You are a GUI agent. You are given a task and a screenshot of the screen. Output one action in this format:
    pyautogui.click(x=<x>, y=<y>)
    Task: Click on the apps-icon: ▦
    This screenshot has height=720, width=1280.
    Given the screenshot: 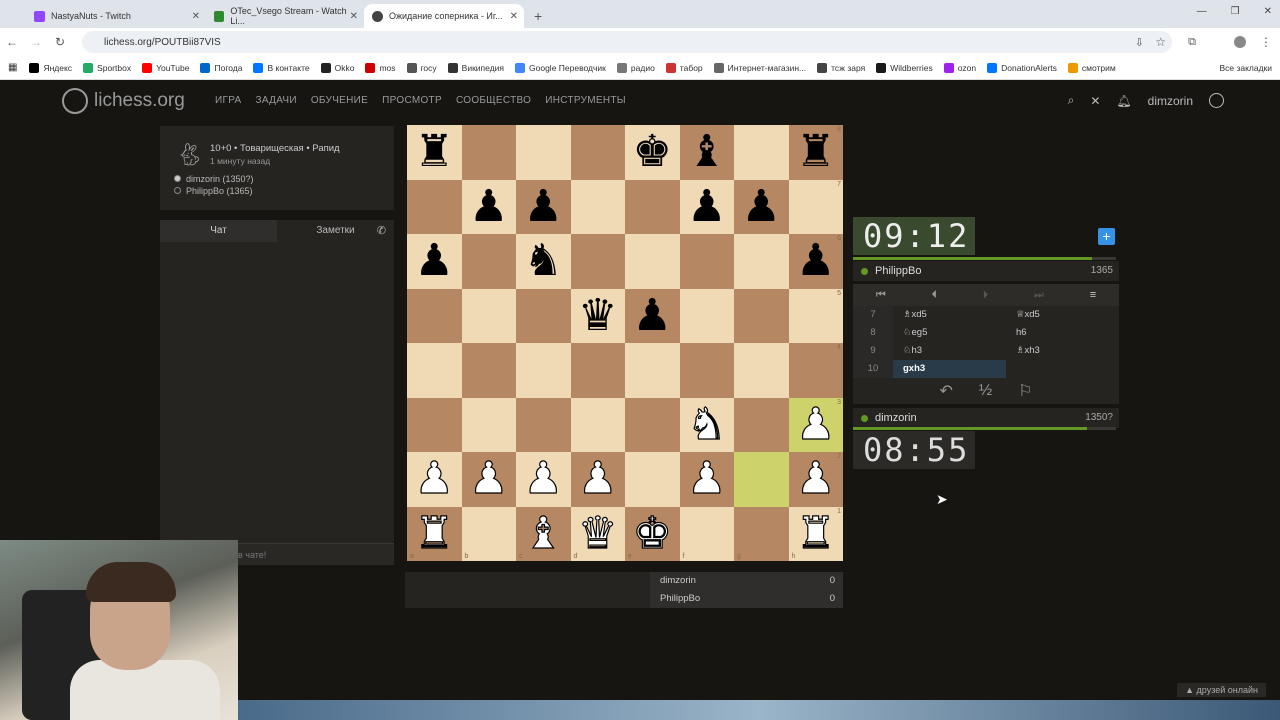 What is the action you would take?
    pyautogui.click(x=12, y=67)
    